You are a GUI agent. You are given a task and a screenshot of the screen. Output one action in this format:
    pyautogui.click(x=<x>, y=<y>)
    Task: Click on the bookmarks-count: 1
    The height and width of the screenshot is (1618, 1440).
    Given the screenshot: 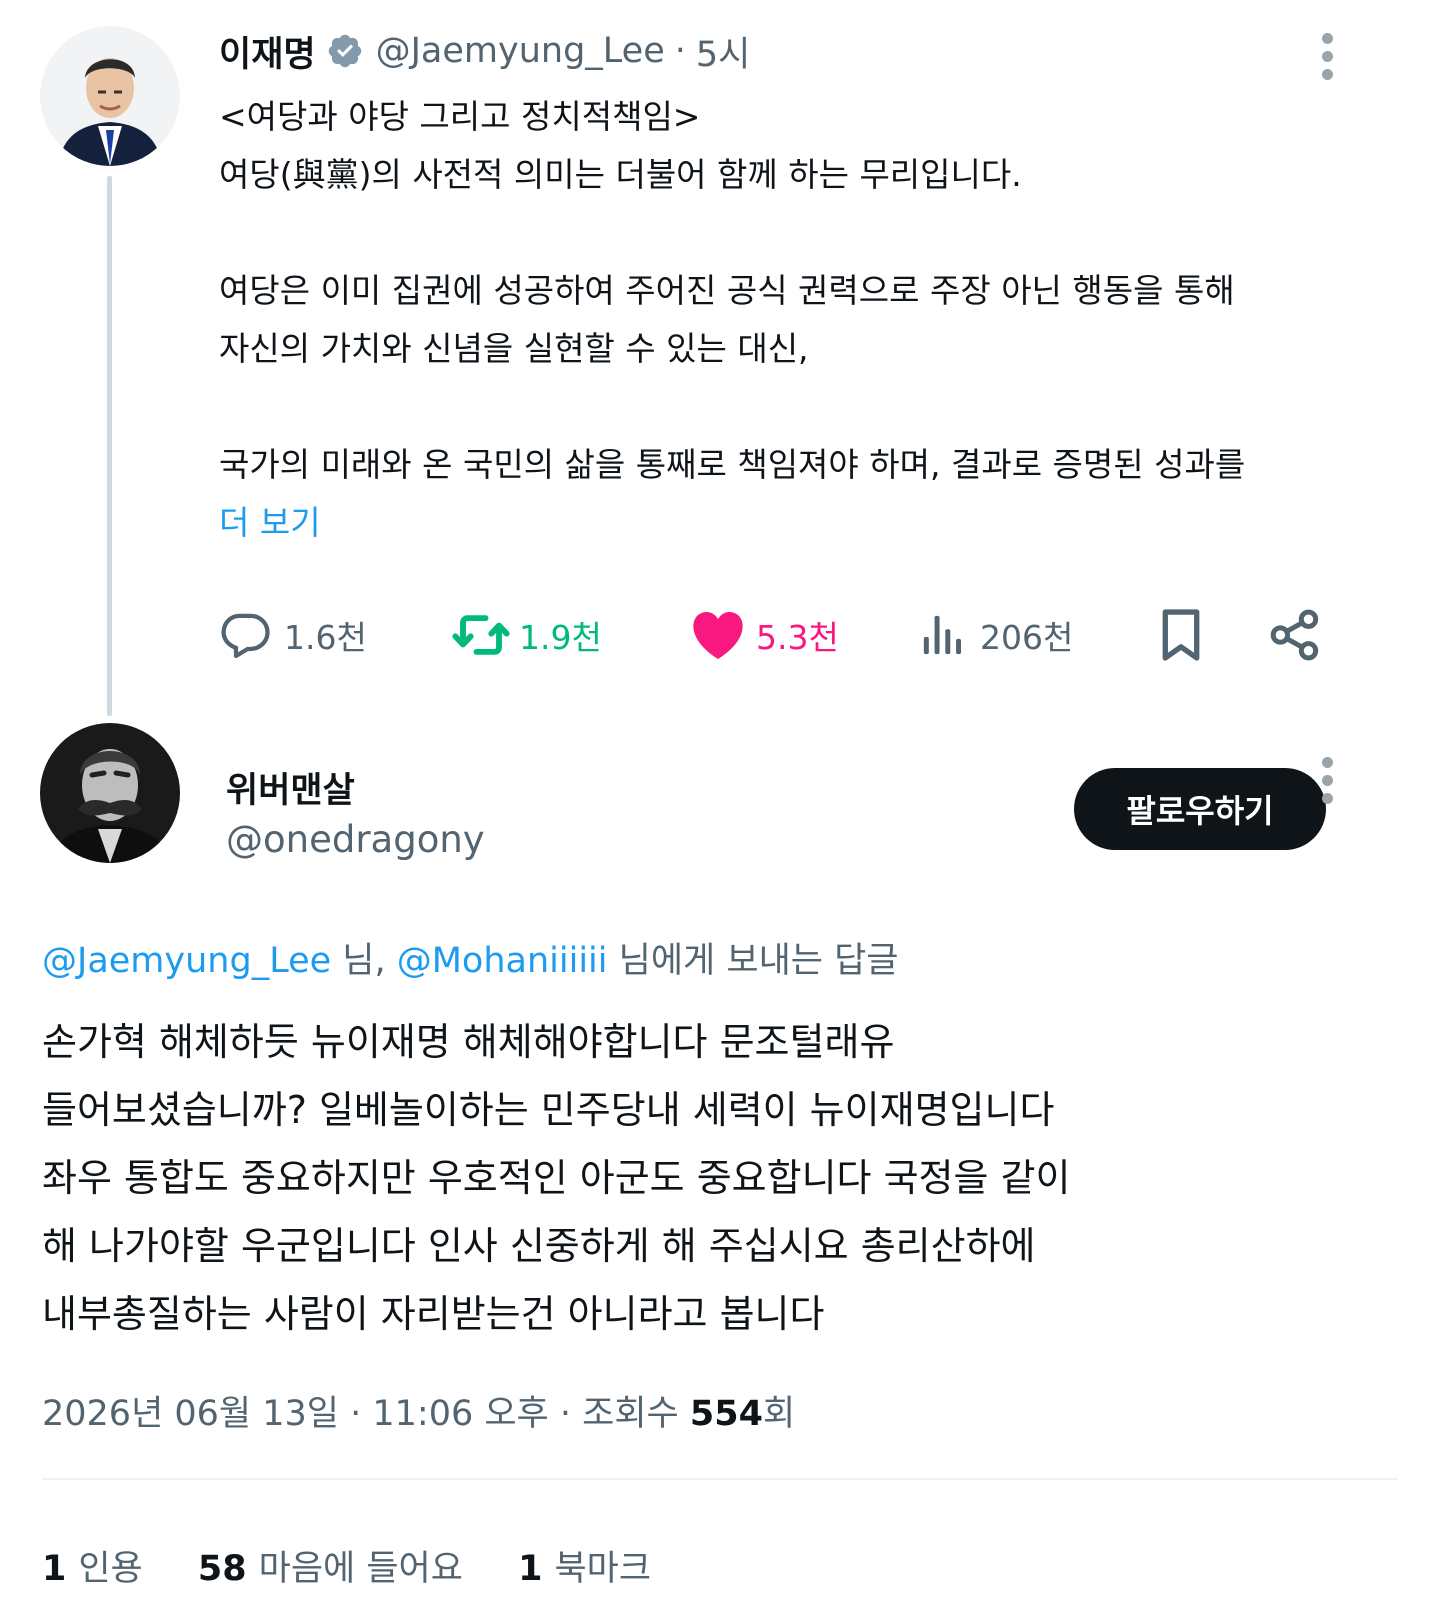 What is the action you would take?
    pyautogui.click(x=530, y=1569)
    